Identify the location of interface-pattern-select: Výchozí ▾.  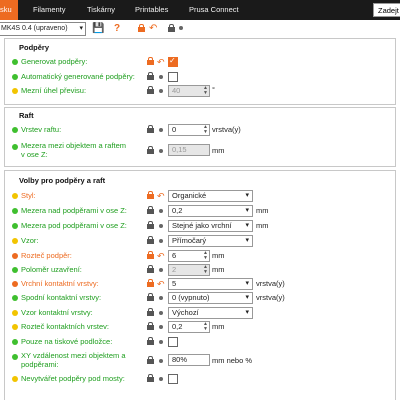
(210, 313).